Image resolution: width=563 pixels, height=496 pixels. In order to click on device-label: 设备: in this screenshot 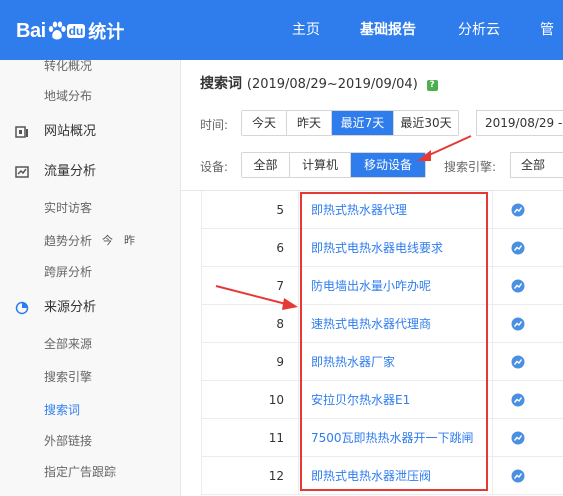, I will do `click(214, 167)`.